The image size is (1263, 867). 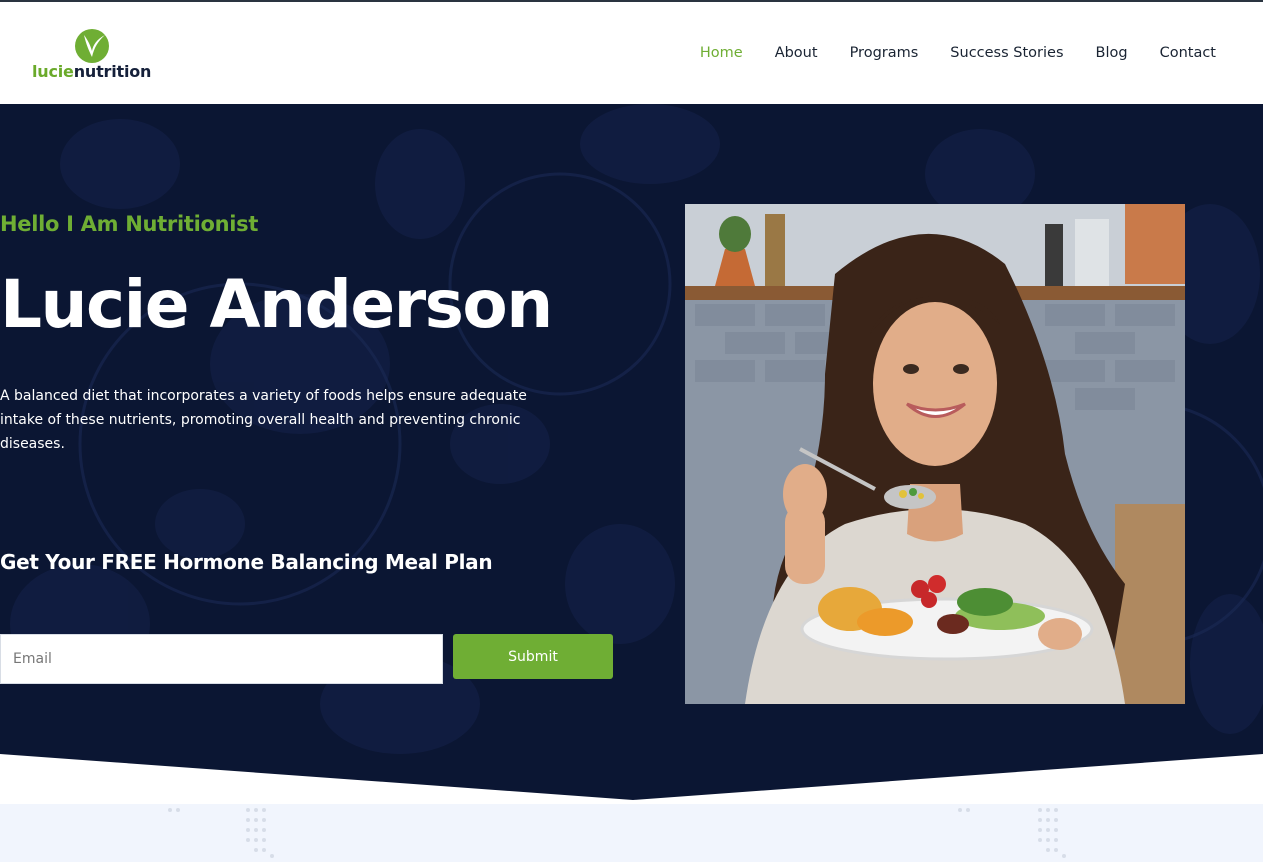 I want to click on logo-text: lucienutrition, so click(x=91, y=71).